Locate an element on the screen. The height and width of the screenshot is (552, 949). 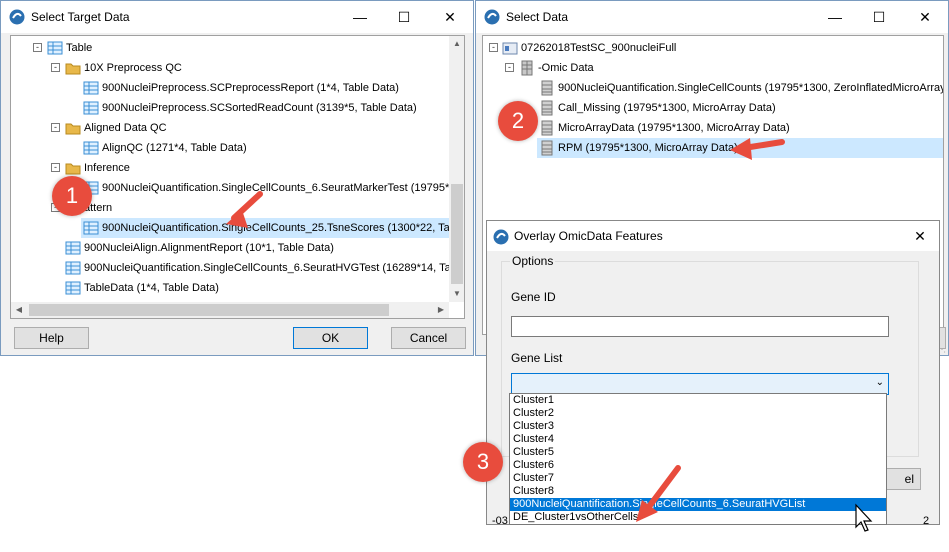
background-text-partial: -03 is located at coordinates (500, 521).